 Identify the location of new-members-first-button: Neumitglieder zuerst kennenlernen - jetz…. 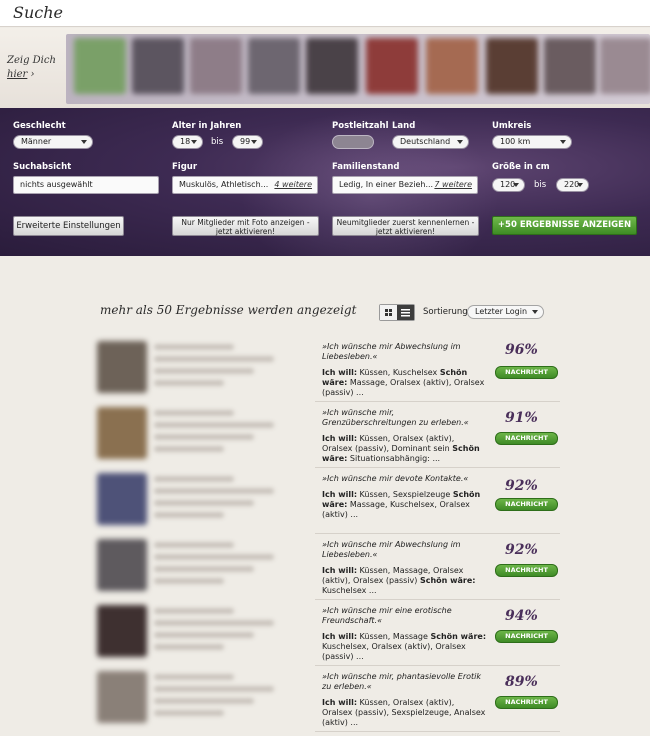
(405, 226).